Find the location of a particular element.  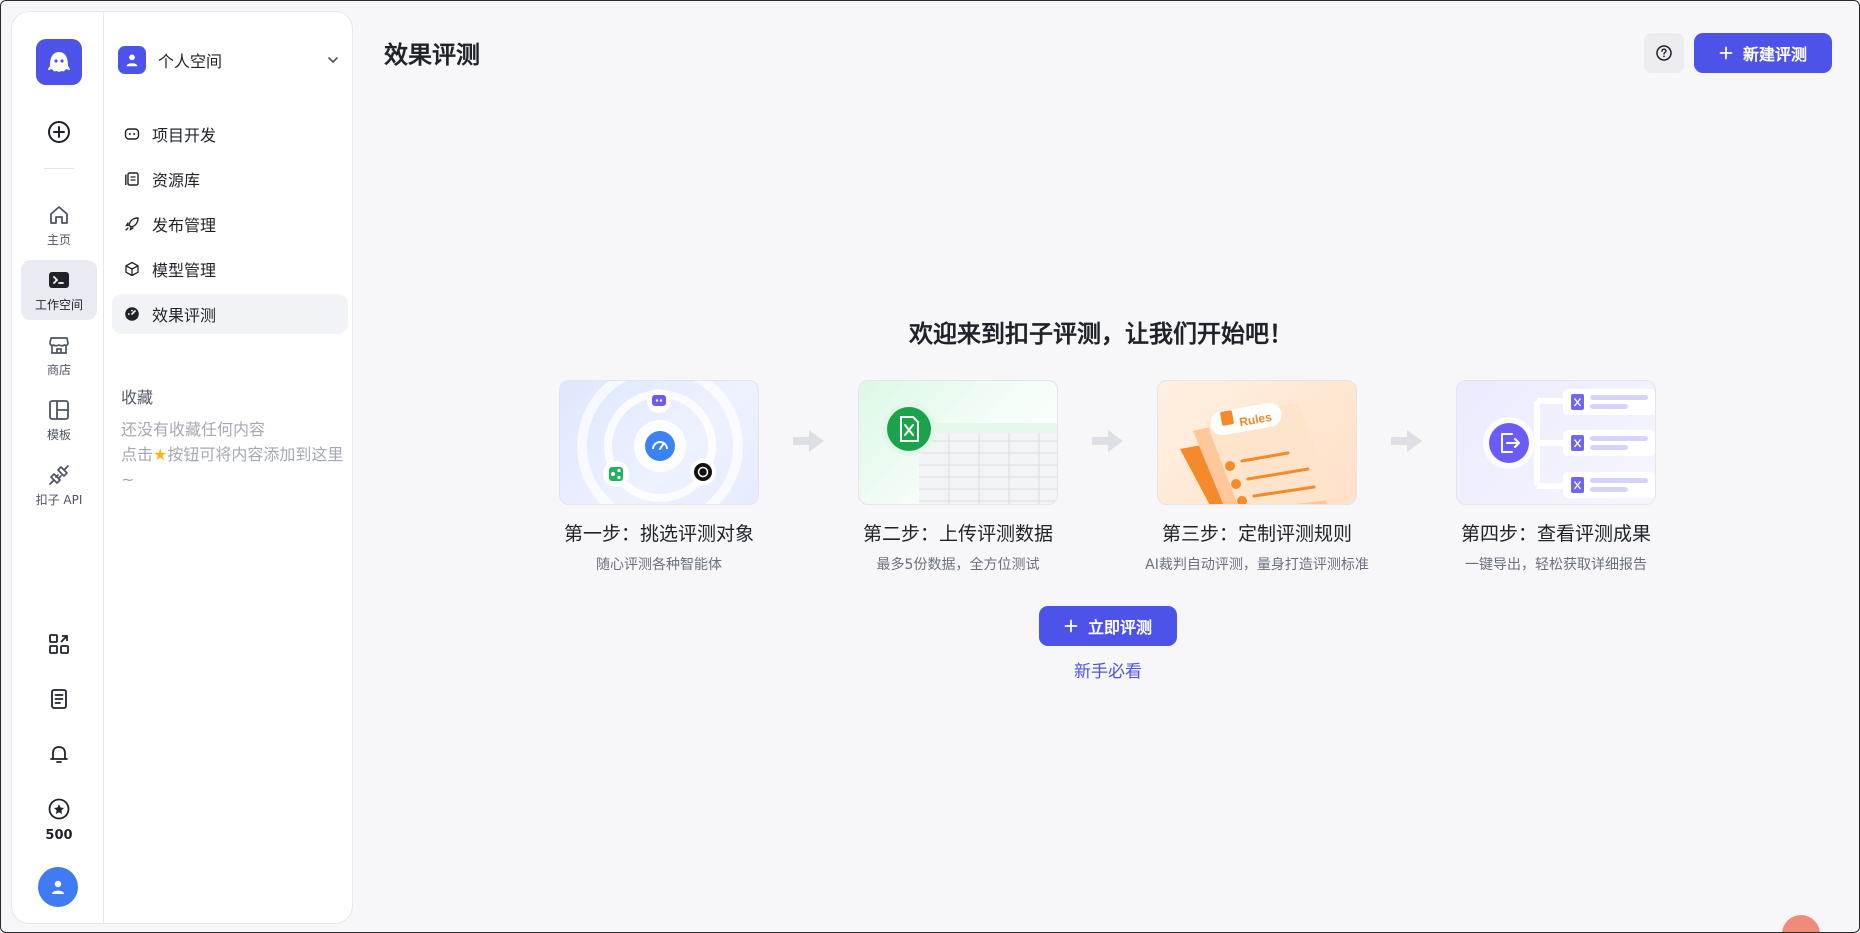

rail-item-store: 商店 is located at coordinates (59, 355).